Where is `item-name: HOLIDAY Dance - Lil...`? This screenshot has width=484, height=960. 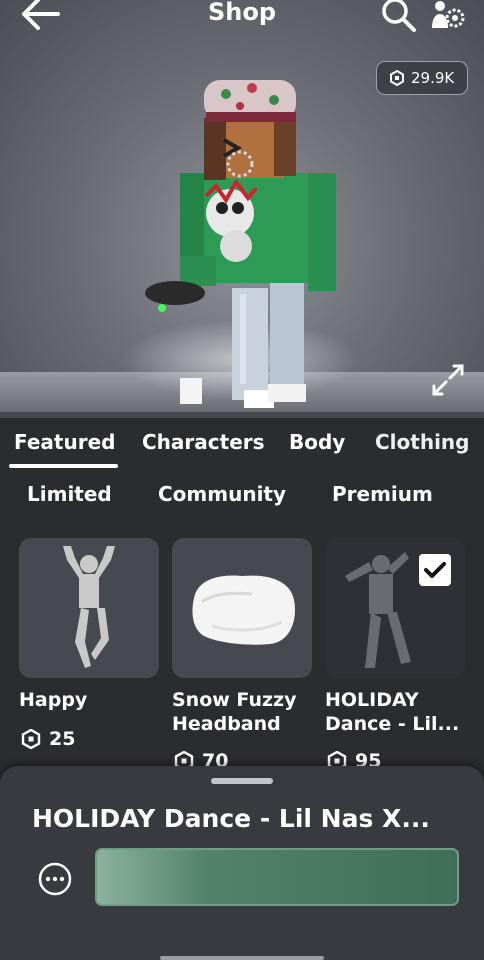 item-name: HOLIDAY Dance - Lil... is located at coordinates (392, 712).